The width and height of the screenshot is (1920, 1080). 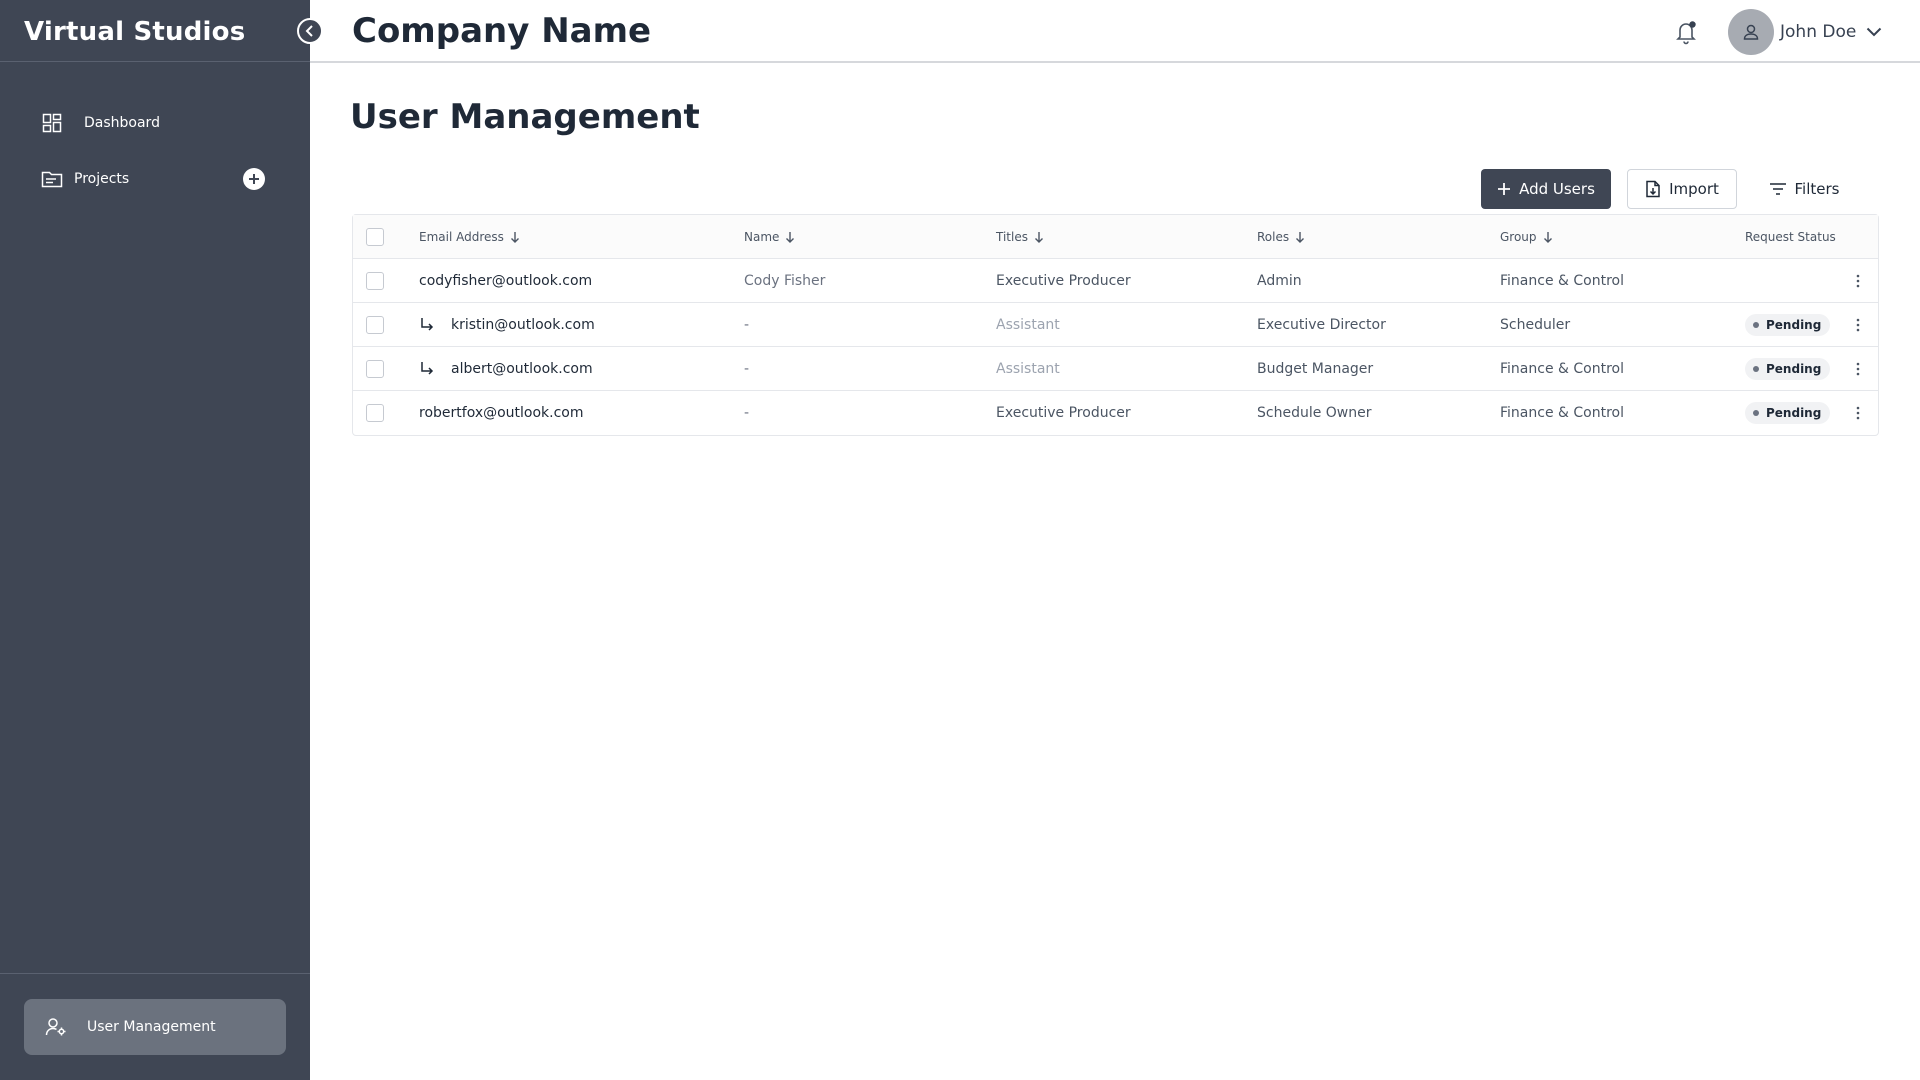 What do you see at coordinates (522, 369) in the screenshot?
I see `email-cell: albert@outlook.com` at bounding box center [522, 369].